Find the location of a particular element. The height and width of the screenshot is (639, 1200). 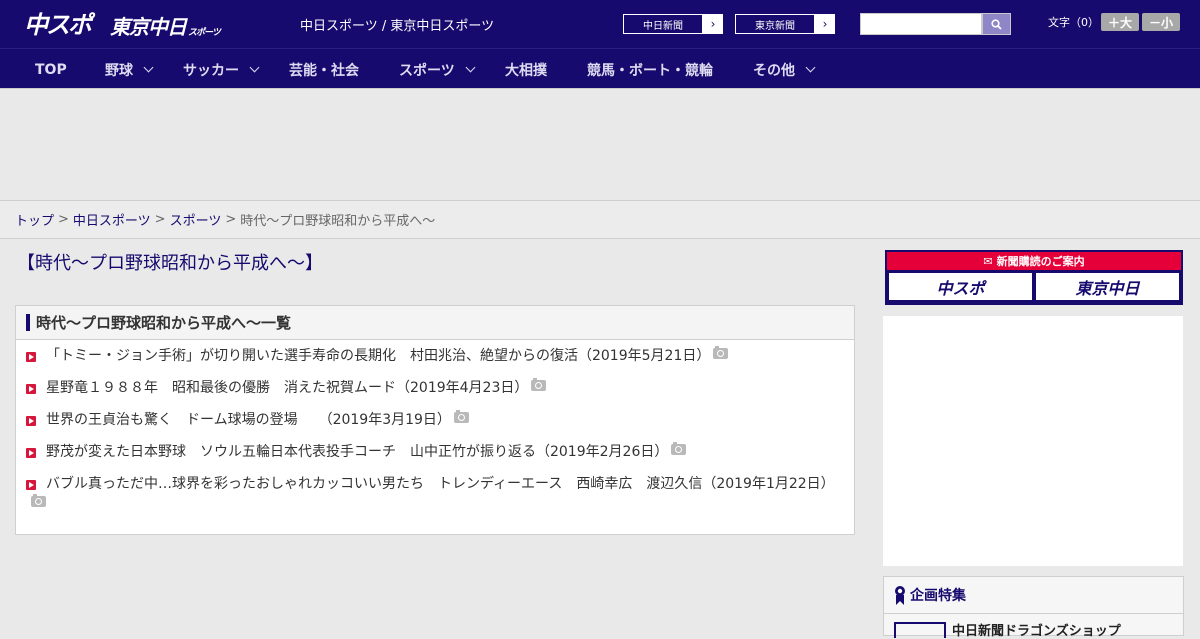

nav-item-label: その他 is located at coordinates (774, 70).